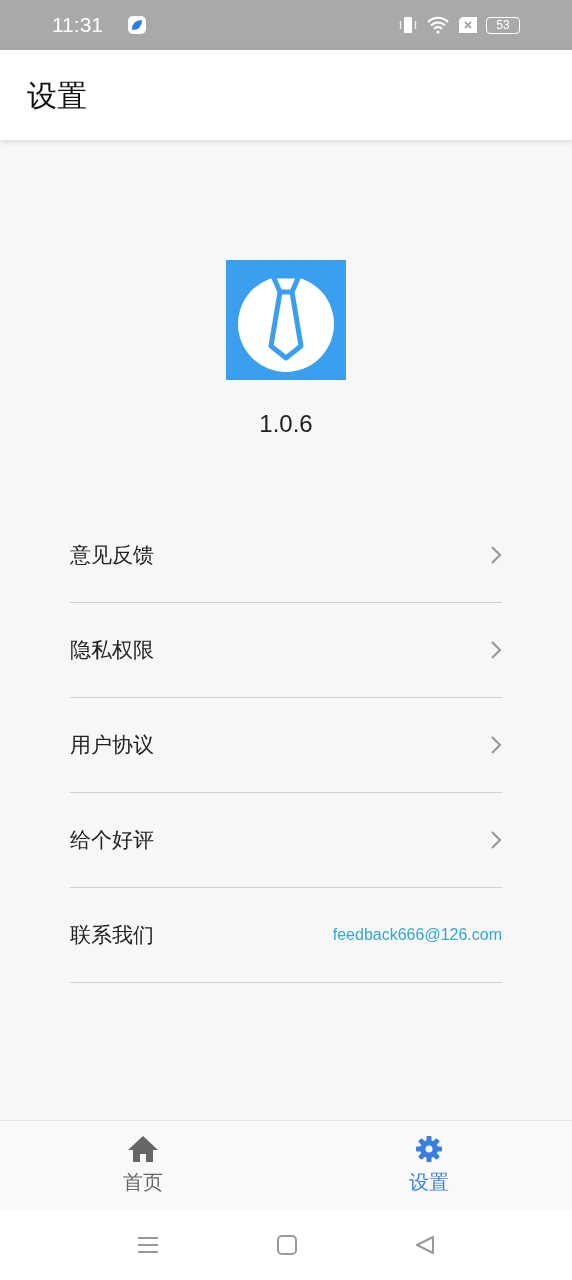  What do you see at coordinates (468, 25) in the screenshot?
I see `no-sim-icon` at bounding box center [468, 25].